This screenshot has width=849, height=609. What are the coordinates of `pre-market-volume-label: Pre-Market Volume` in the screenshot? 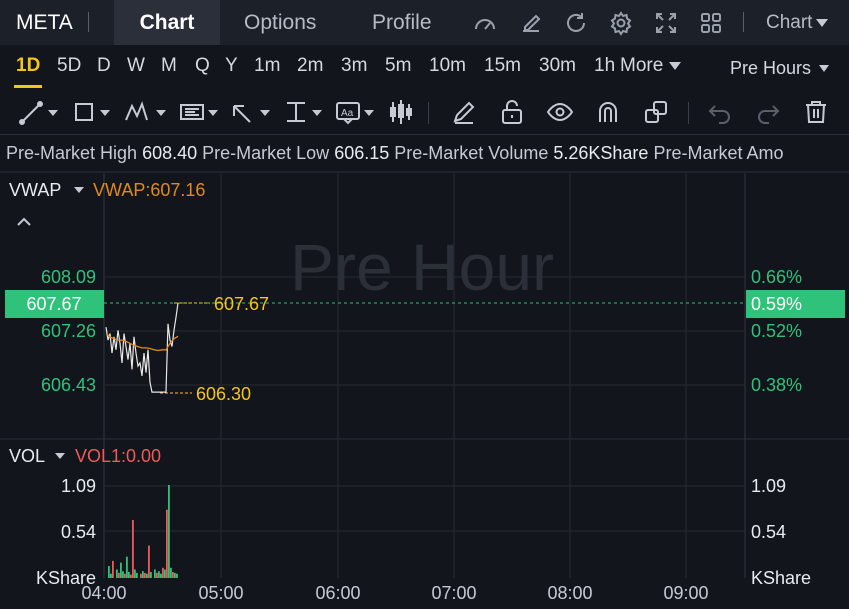 It's located at (471, 153).